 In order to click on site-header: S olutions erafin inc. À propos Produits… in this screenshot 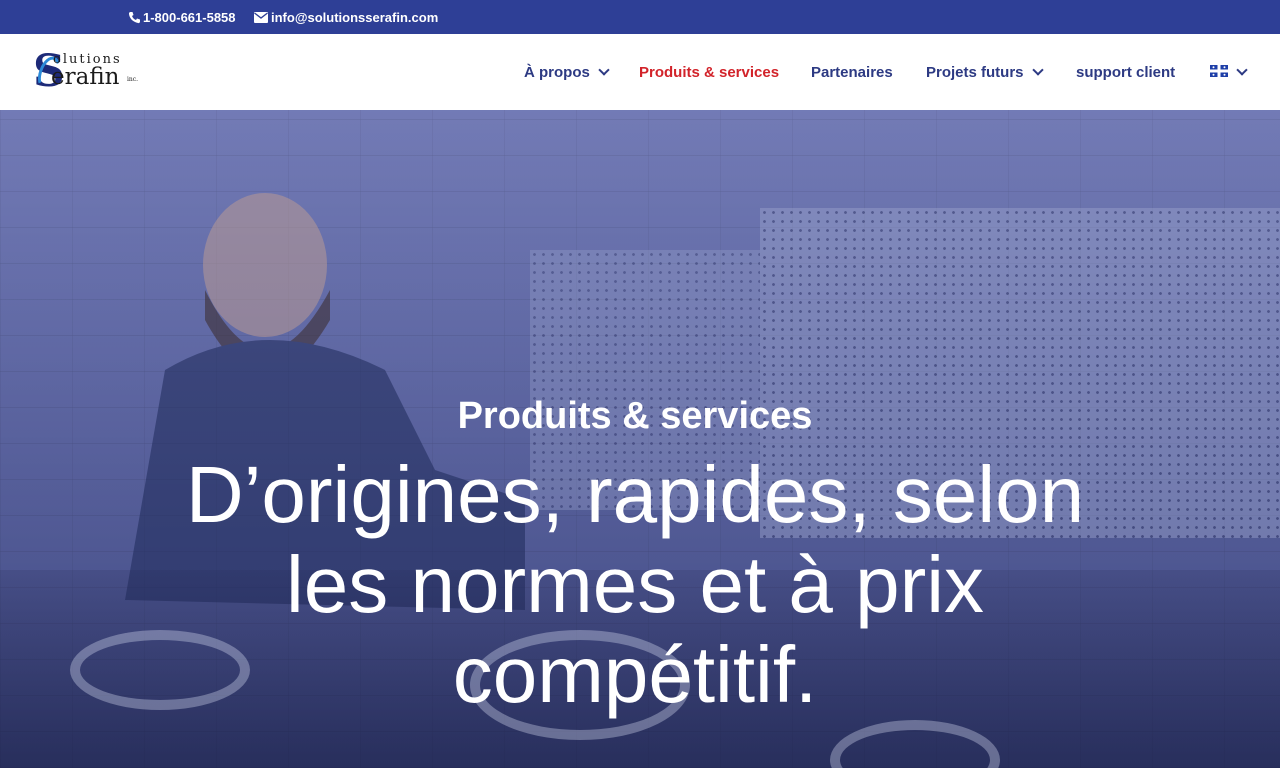, I will do `click(640, 72)`.